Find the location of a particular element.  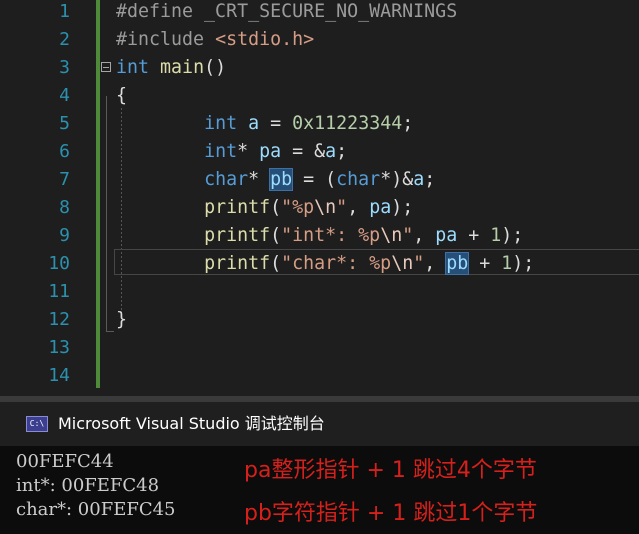

code-line: 13 is located at coordinates (319, 348).